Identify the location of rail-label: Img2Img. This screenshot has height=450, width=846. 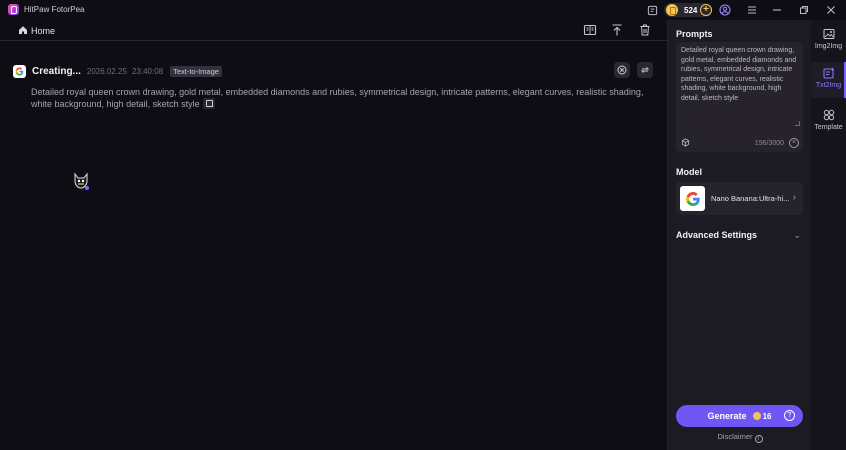
(828, 46).